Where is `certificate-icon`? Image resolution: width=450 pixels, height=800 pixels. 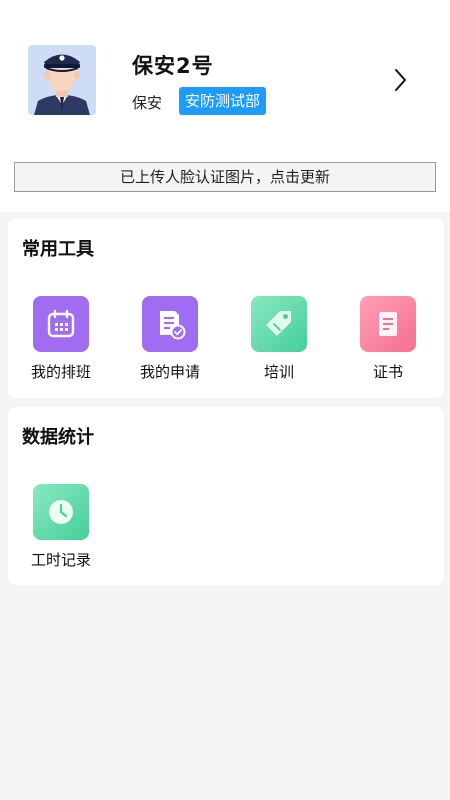
certificate-icon is located at coordinates (388, 324).